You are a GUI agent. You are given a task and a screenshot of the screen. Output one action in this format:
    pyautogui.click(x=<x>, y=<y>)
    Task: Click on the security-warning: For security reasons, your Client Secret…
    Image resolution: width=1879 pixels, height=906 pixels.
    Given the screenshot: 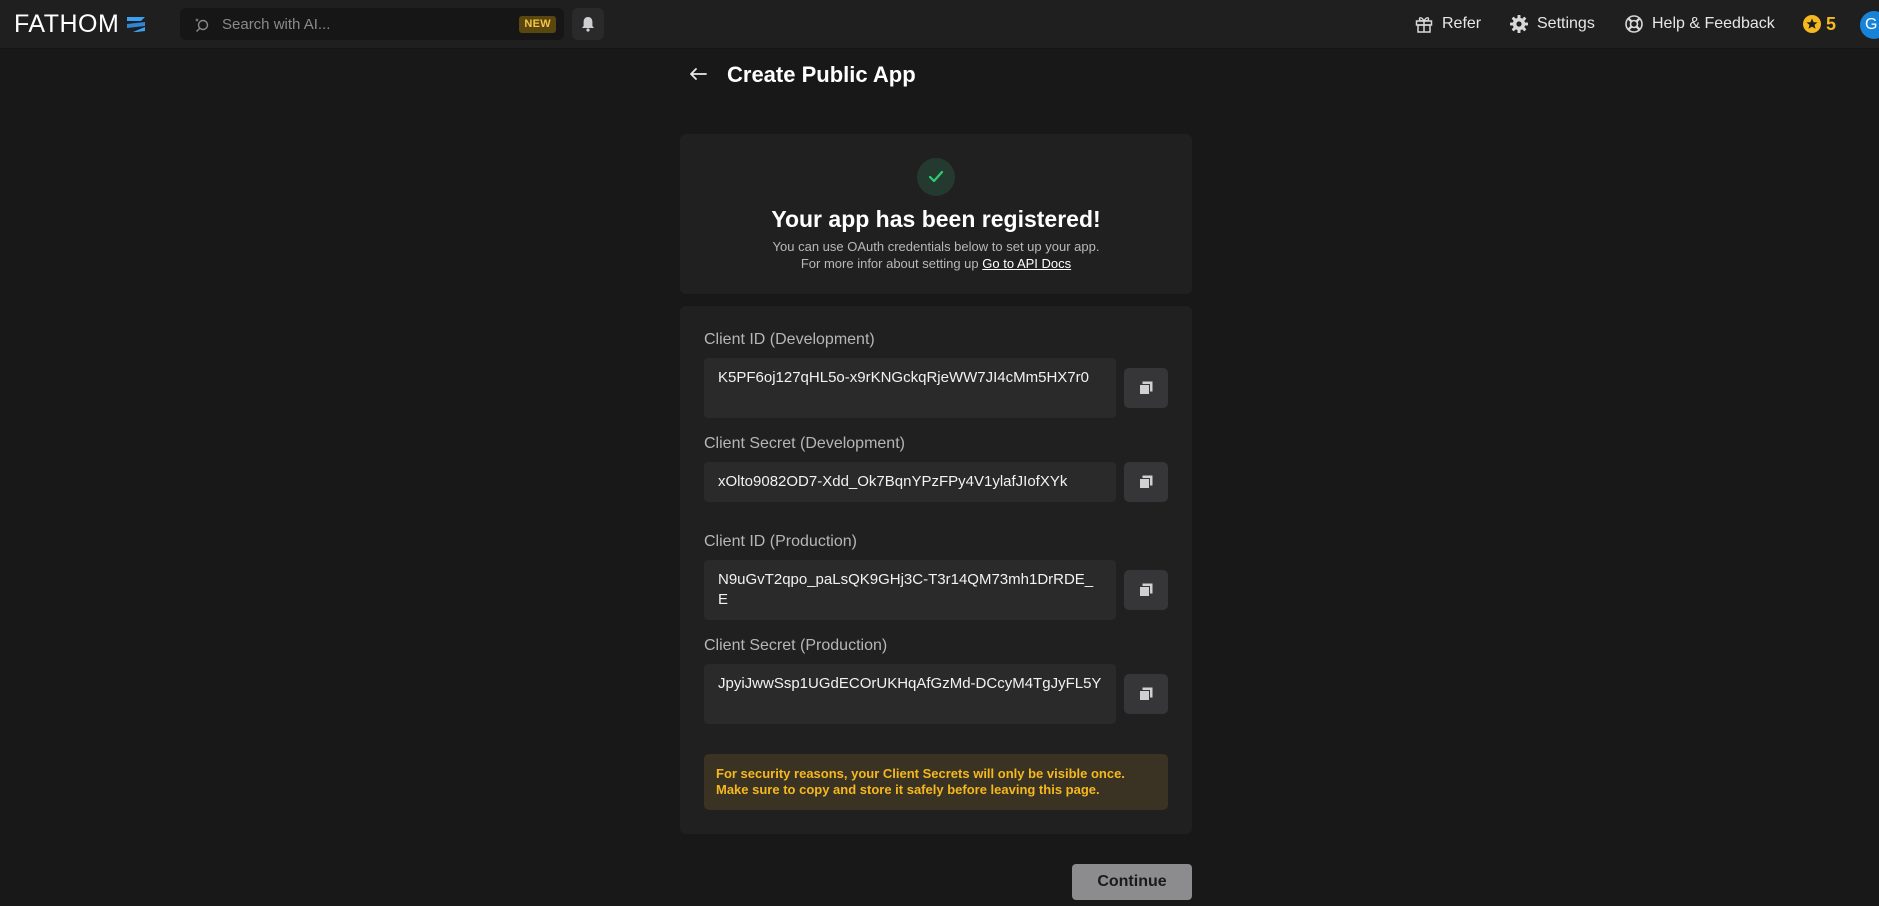 What is the action you would take?
    pyautogui.click(x=936, y=782)
    